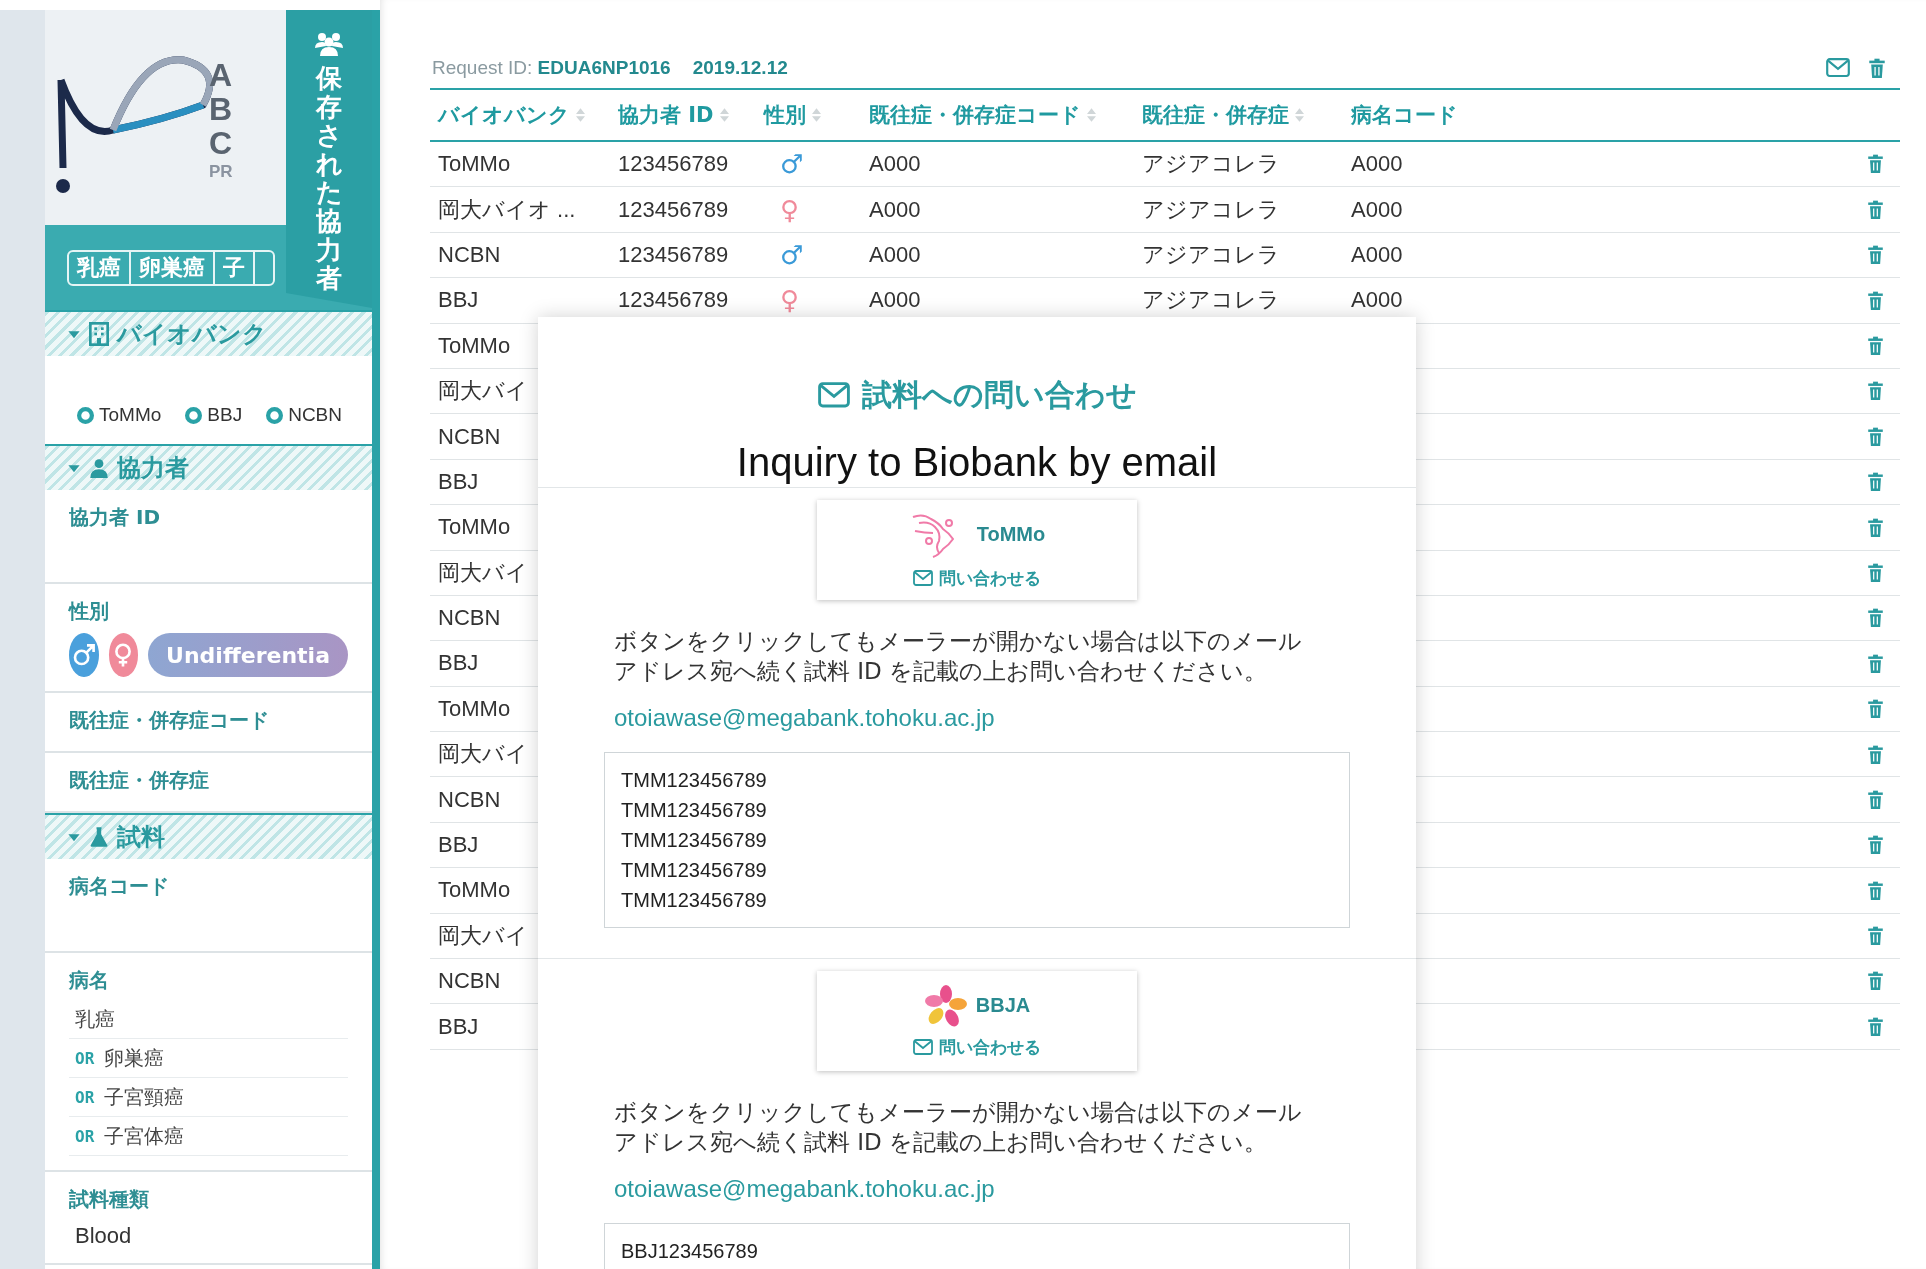  What do you see at coordinates (999, 394) in the screenshot?
I see `dialog-title: 試料への問い合わせ` at bounding box center [999, 394].